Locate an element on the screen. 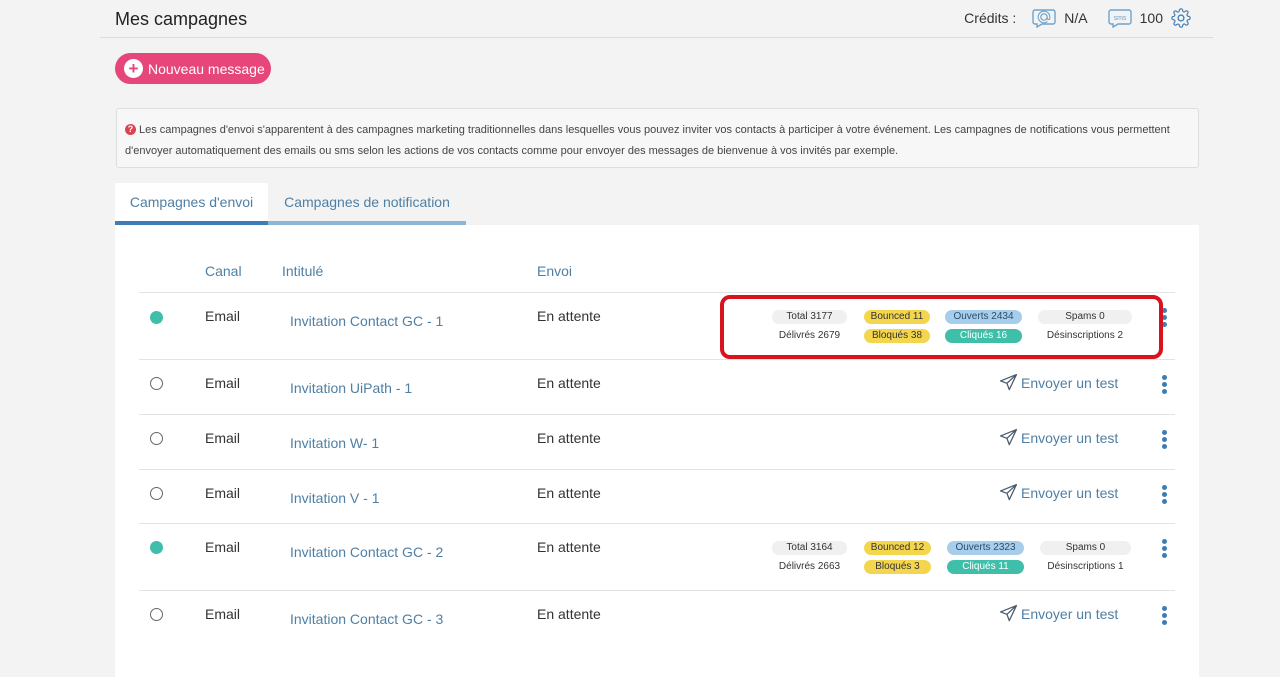 The height and width of the screenshot is (677, 1280). campaign-title-link: Invitation Contact GC - 2 is located at coordinates (366, 552).